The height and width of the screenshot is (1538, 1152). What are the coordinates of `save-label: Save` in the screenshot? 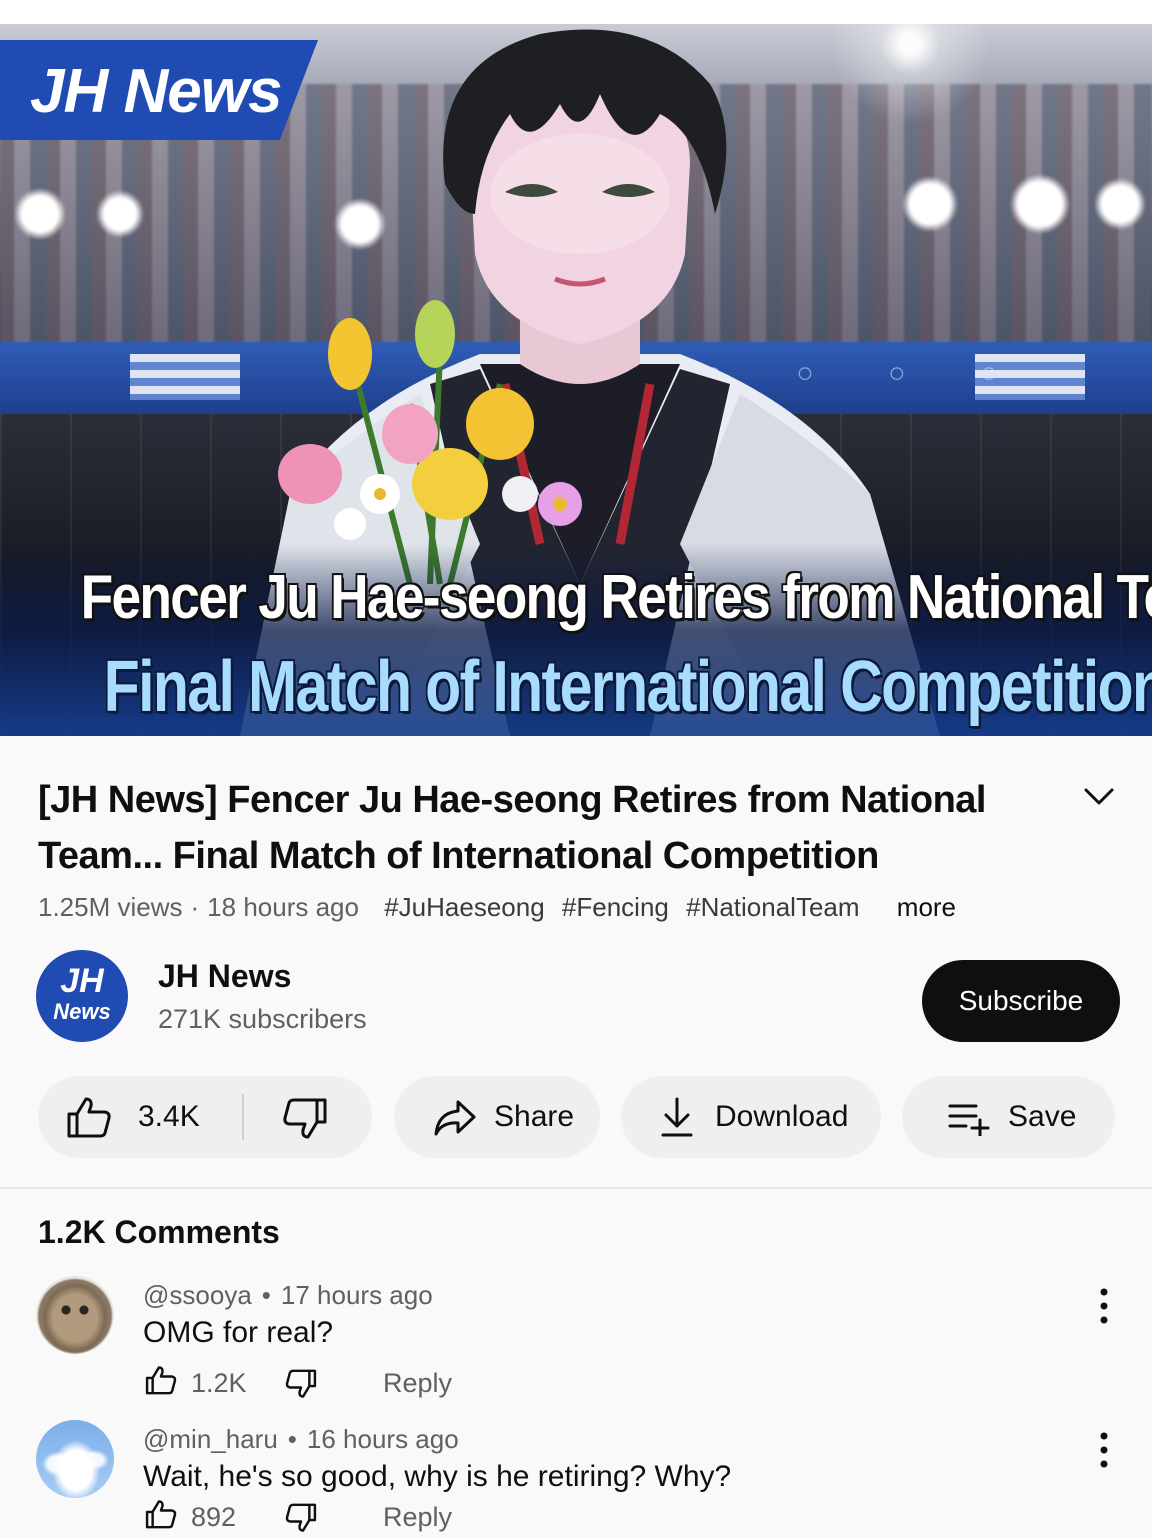 It's located at (1042, 1116).